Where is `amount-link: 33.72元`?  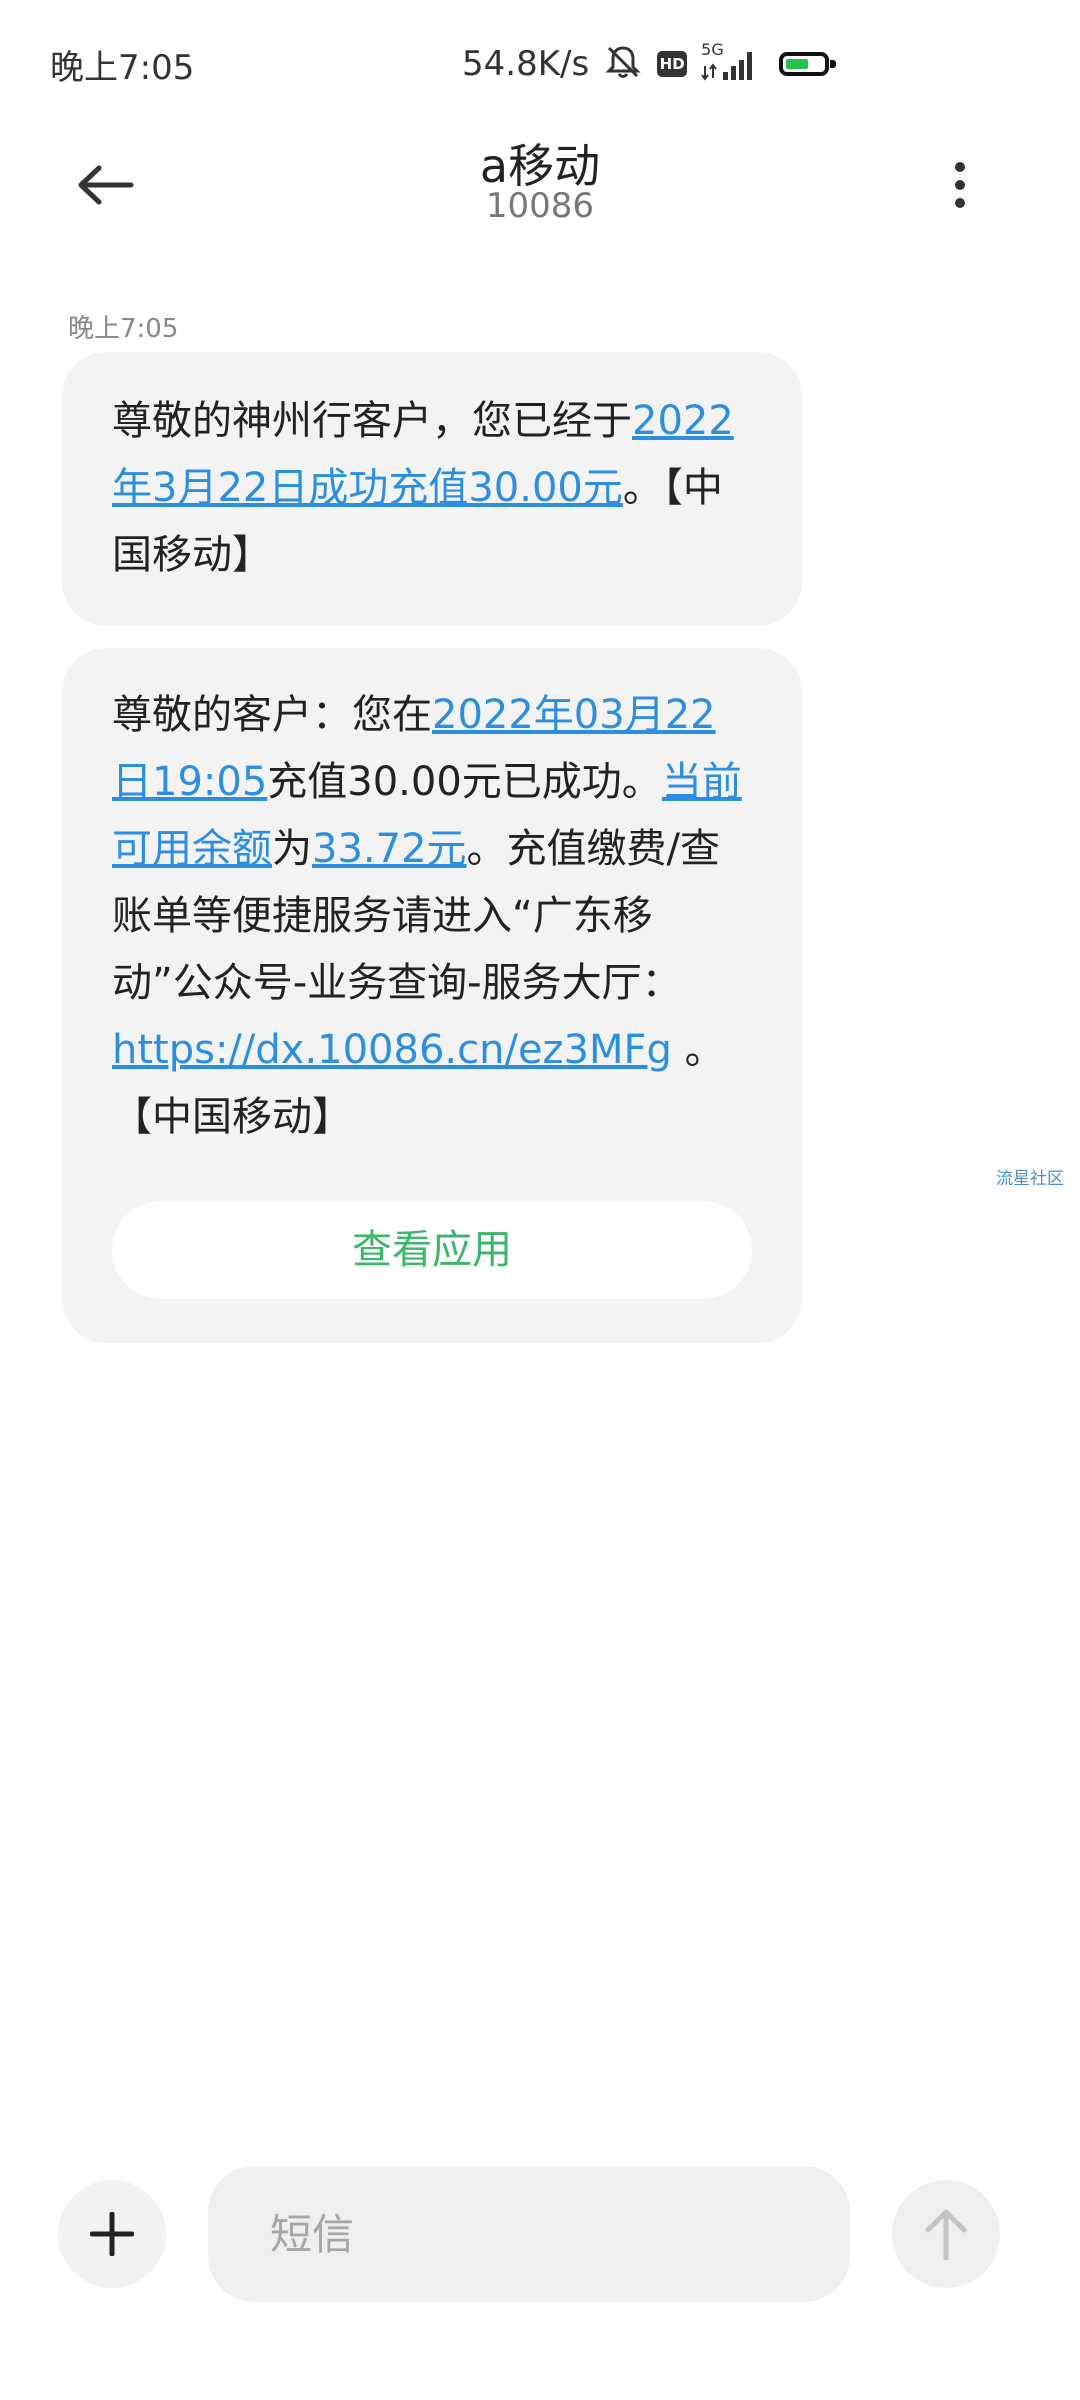 amount-link: 33.72元 is located at coordinates (389, 849).